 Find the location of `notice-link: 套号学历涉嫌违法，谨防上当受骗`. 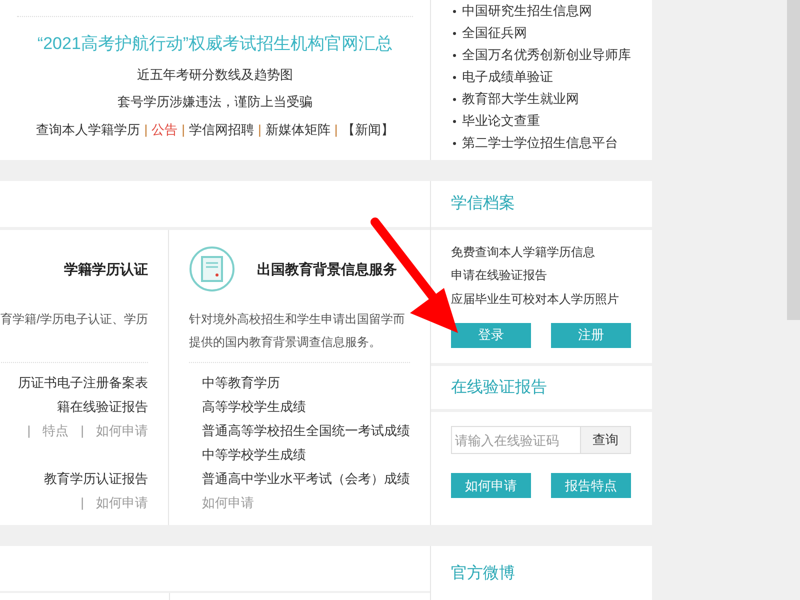

notice-link: 套号学历涉嫌违法，谨防上当受骗 is located at coordinates (215, 102).